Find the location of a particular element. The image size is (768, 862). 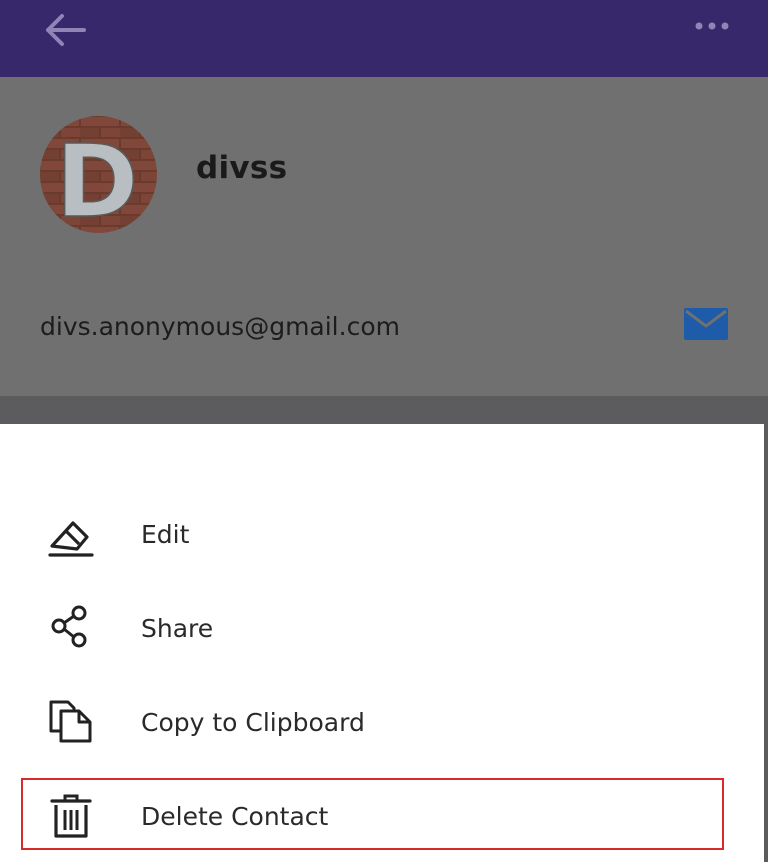

app-bar is located at coordinates (384, 38).